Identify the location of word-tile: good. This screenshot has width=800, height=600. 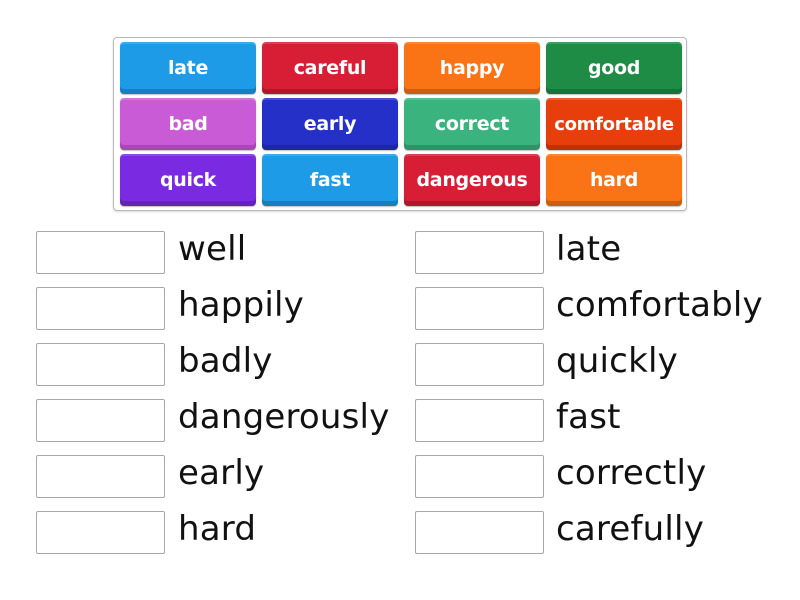
(614, 68).